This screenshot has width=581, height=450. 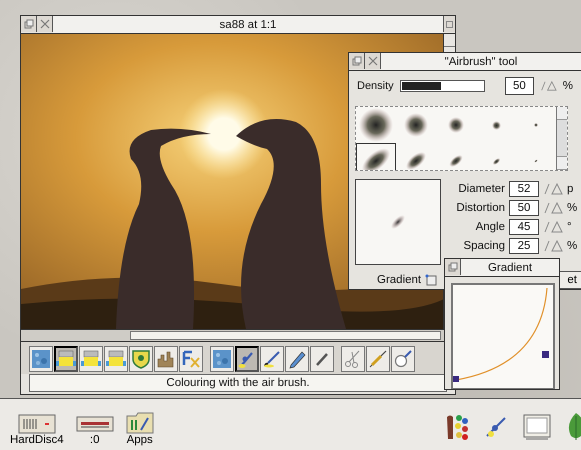 I want to click on unit-label: p, so click(x=570, y=189).